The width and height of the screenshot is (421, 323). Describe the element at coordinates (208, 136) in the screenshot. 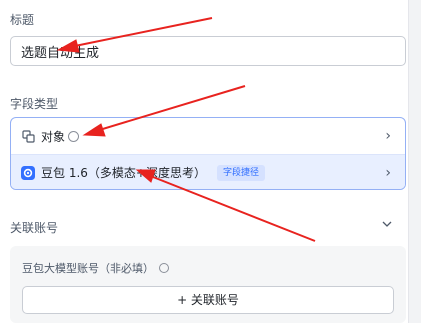

I see `field-type-option-object: 对象 ›` at that location.